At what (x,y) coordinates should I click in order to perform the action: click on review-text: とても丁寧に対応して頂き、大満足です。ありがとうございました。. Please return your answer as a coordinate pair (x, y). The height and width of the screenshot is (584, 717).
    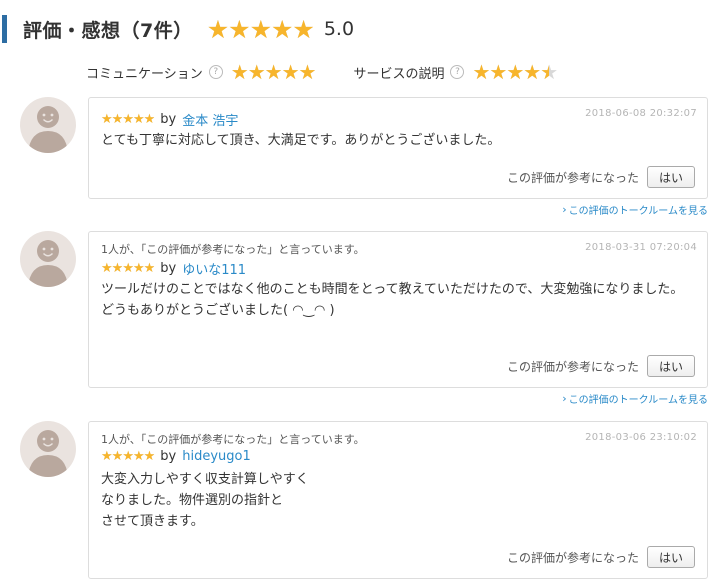
    Looking at the image, I should click on (301, 140).